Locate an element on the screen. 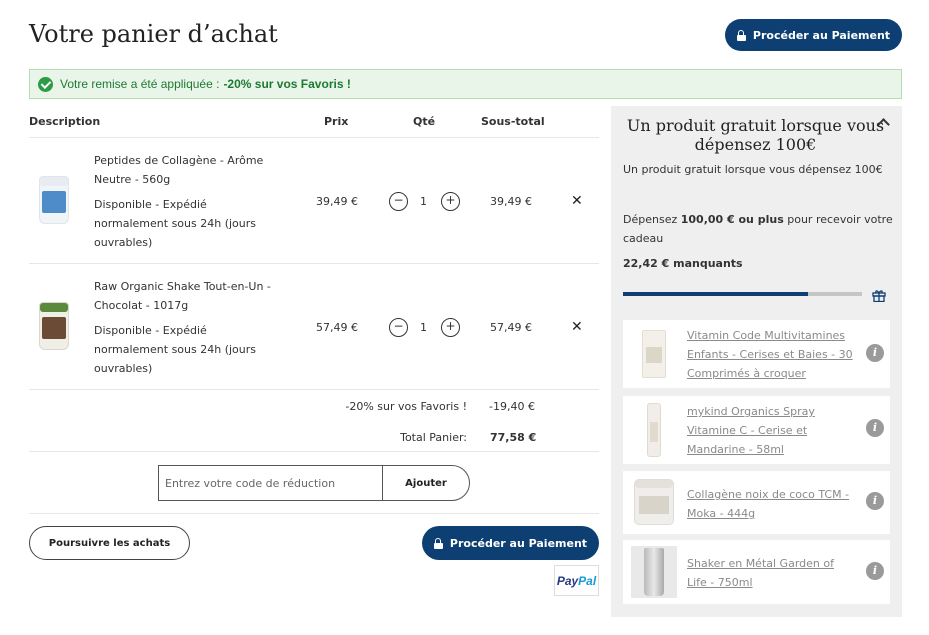  coupon-code-input is located at coordinates (270, 483).